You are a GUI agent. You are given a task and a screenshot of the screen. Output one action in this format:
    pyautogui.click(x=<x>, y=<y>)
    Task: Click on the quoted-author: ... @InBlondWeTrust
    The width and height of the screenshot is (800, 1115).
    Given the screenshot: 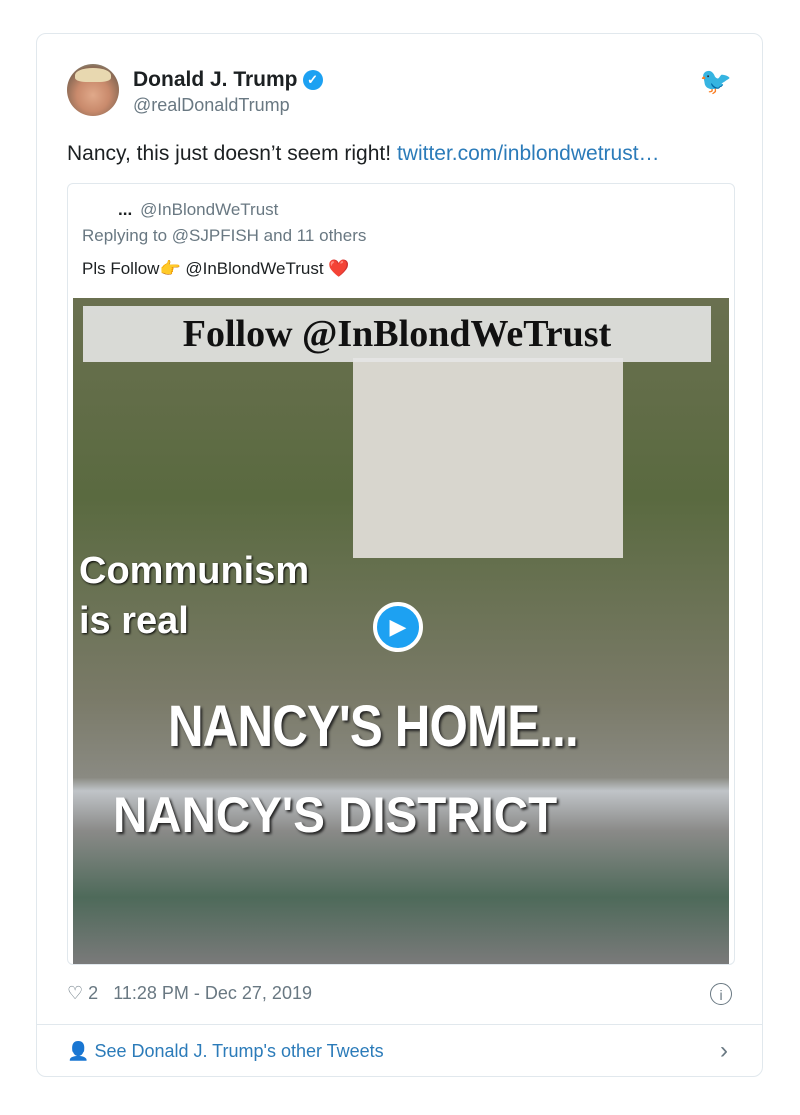 What is the action you would take?
    pyautogui.click(x=198, y=209)
    